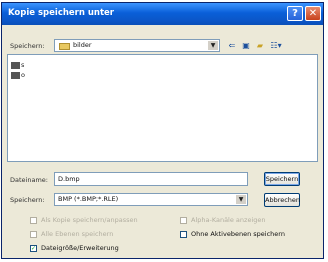 This screenshot has height=262, width=328. I want to click on back-icon: ⇐, so click(232, 46).